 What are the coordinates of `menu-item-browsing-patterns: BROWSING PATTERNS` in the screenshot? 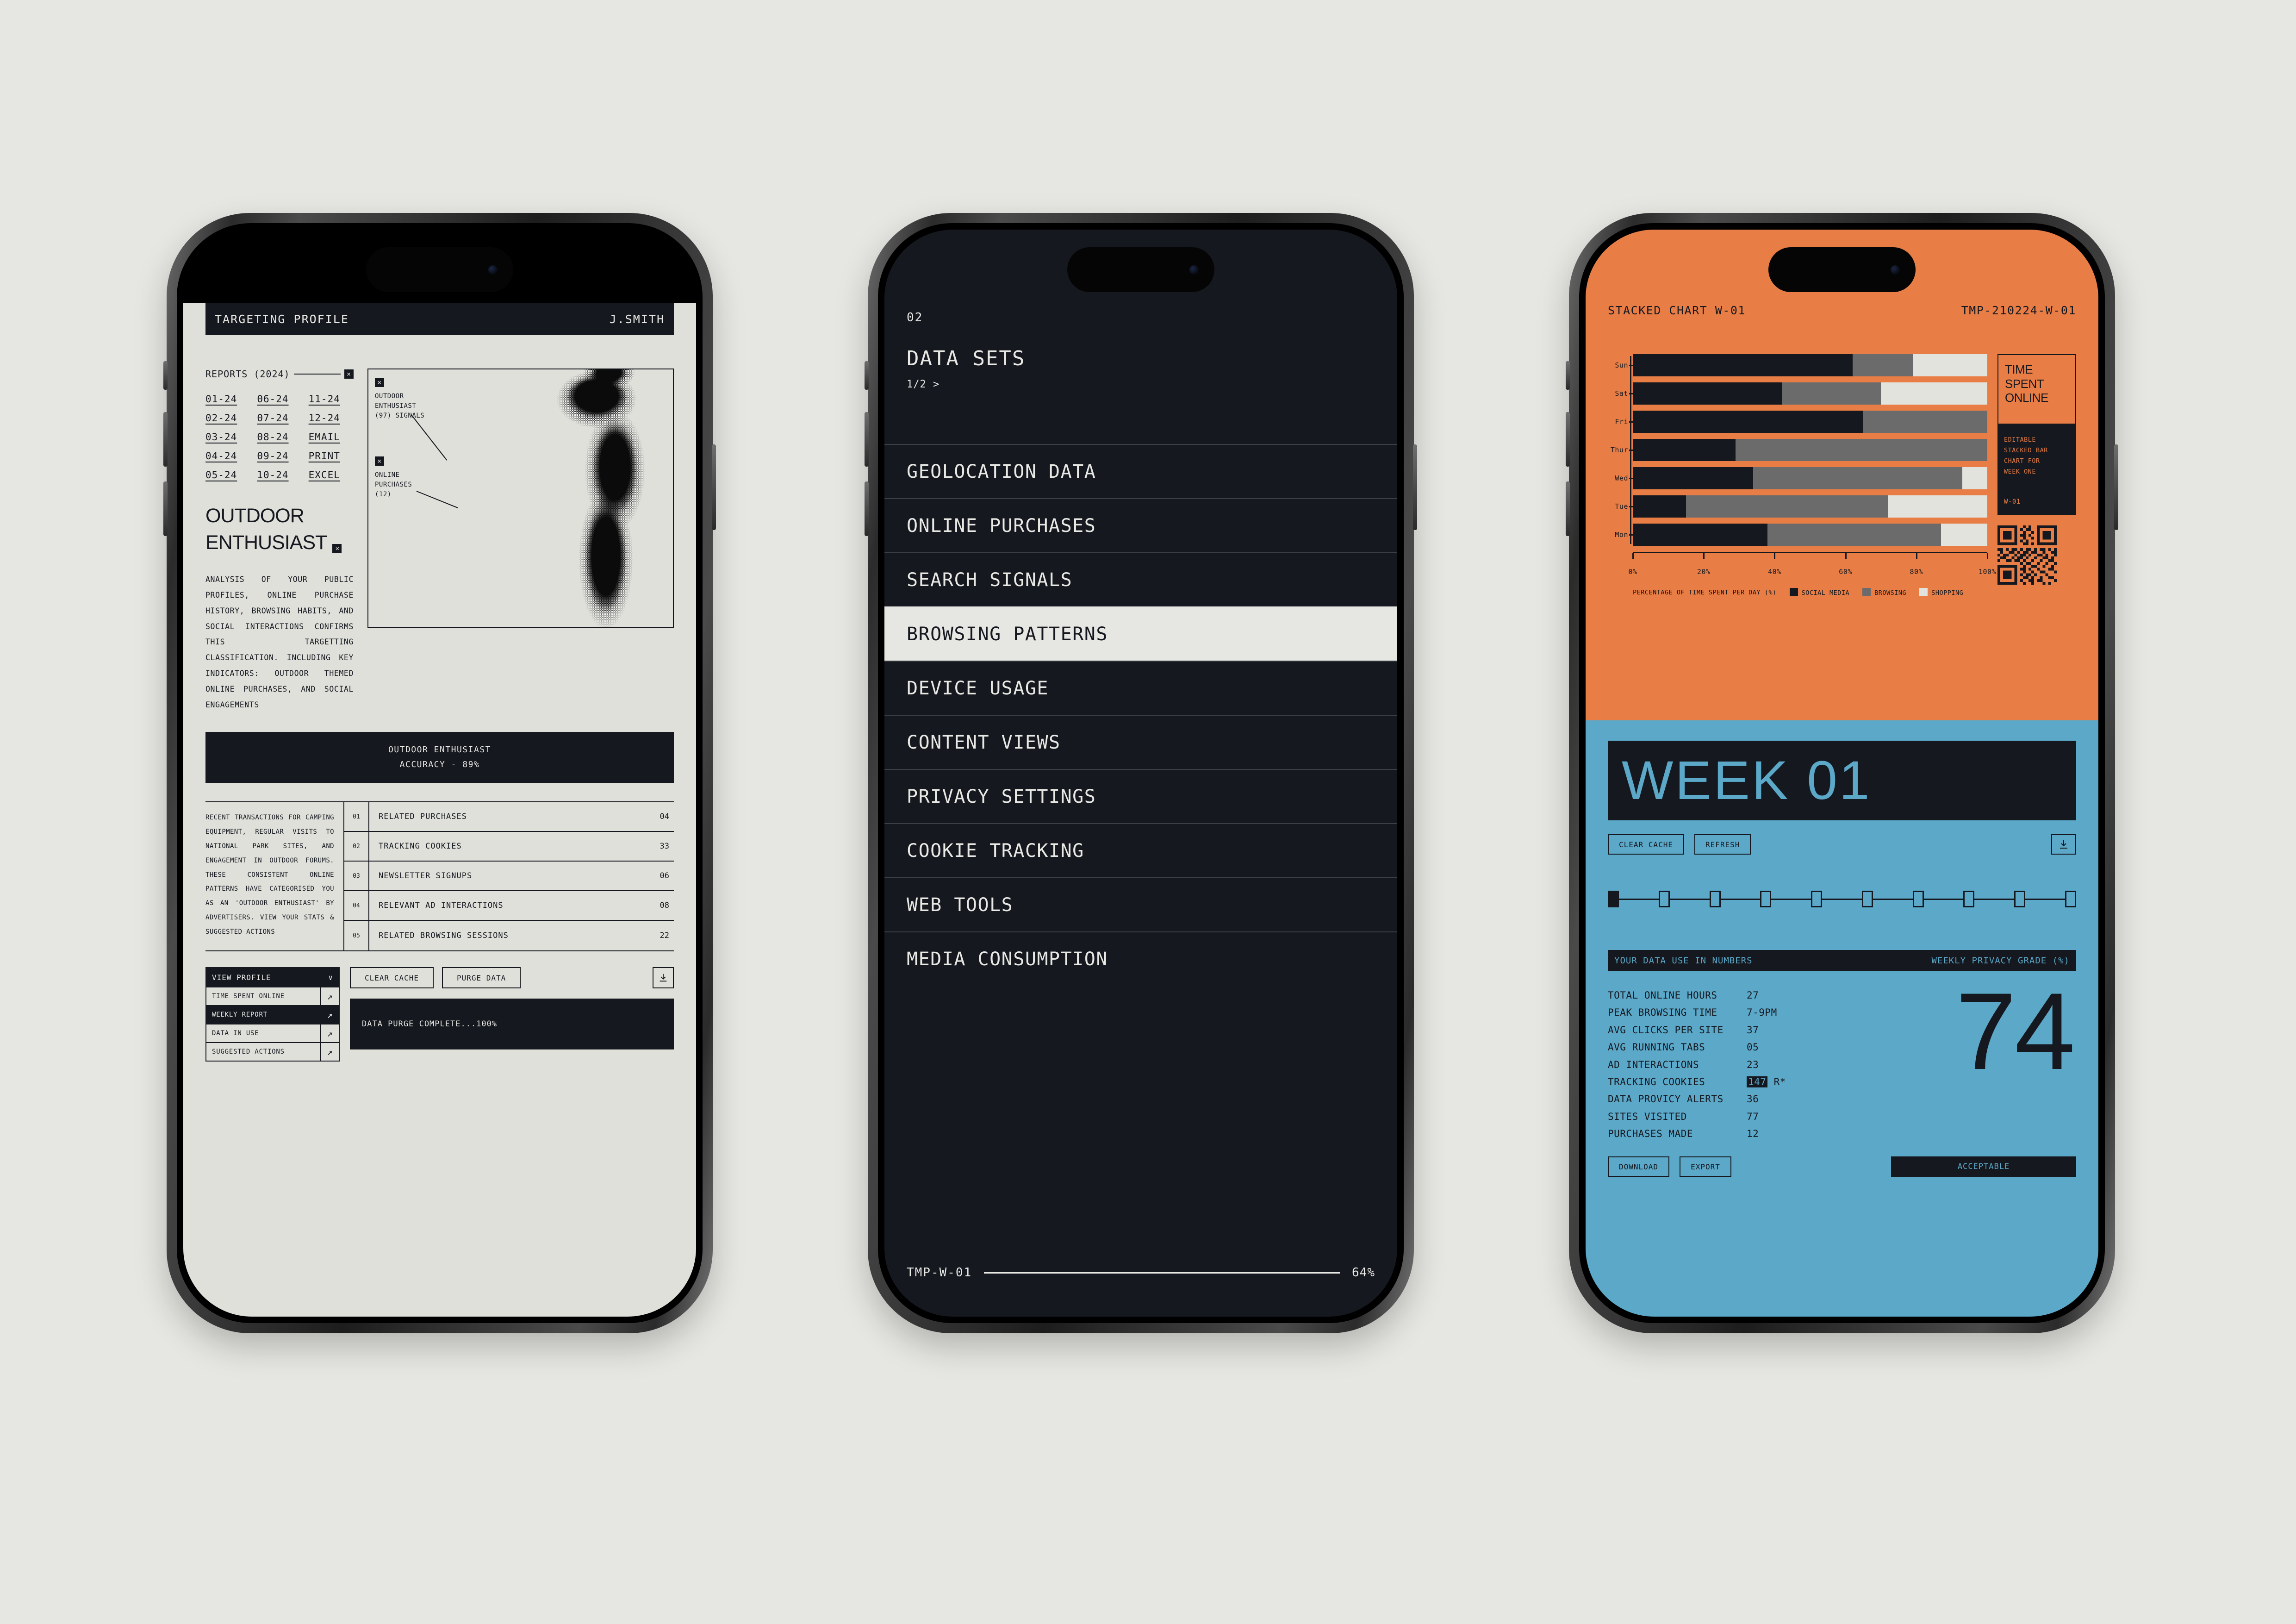 It's located at (1140, 633).